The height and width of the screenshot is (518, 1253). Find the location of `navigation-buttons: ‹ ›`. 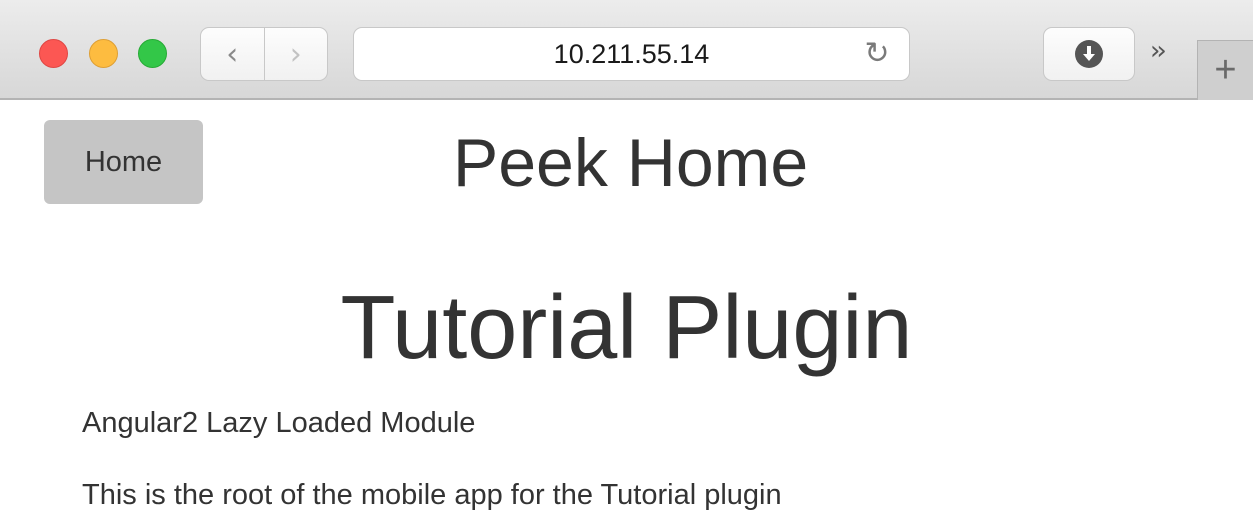

navigation-buttons: ‹ › is located at coordinates (264, 54).